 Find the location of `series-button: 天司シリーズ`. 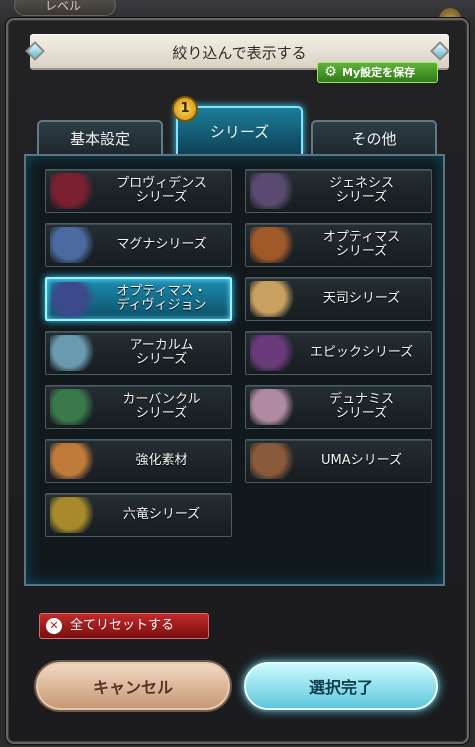

series-button: 天司シリーズ is located at coordinates (338, 299).